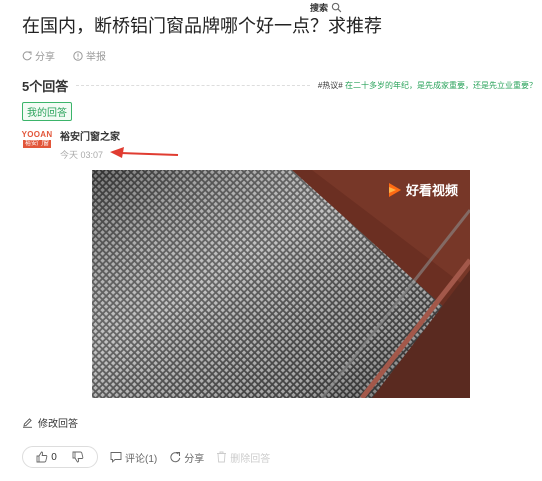  I want to click on hot-topic: 在二十多岁的年纪，是先成家重要，还是先立业重要？, so click(441, 85).